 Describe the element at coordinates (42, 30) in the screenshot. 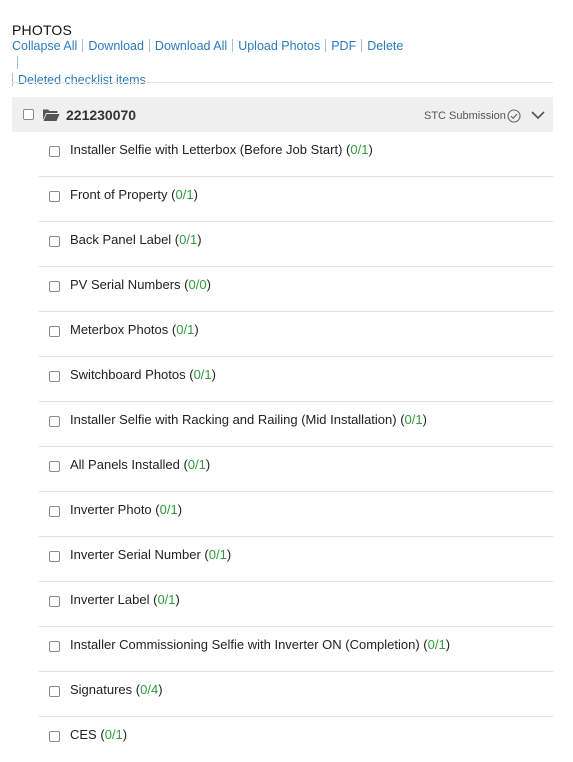

I see `section-title: PHOTOS` at that location.